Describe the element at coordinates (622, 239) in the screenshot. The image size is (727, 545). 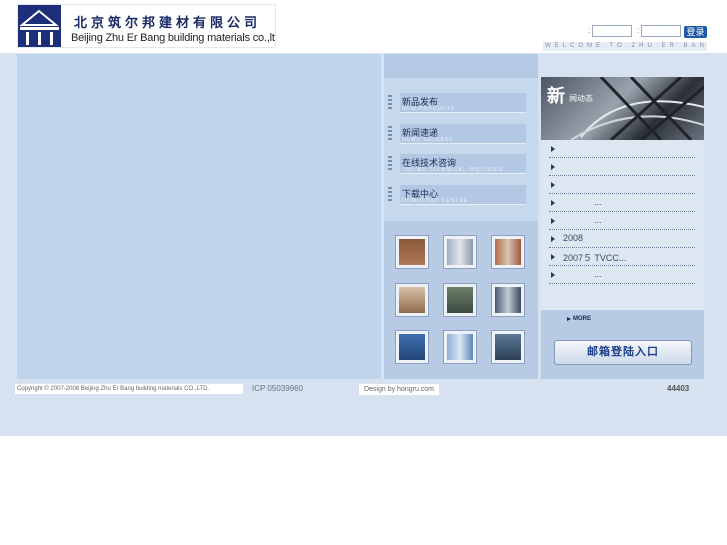
I see `news-item: 2008` at that location.